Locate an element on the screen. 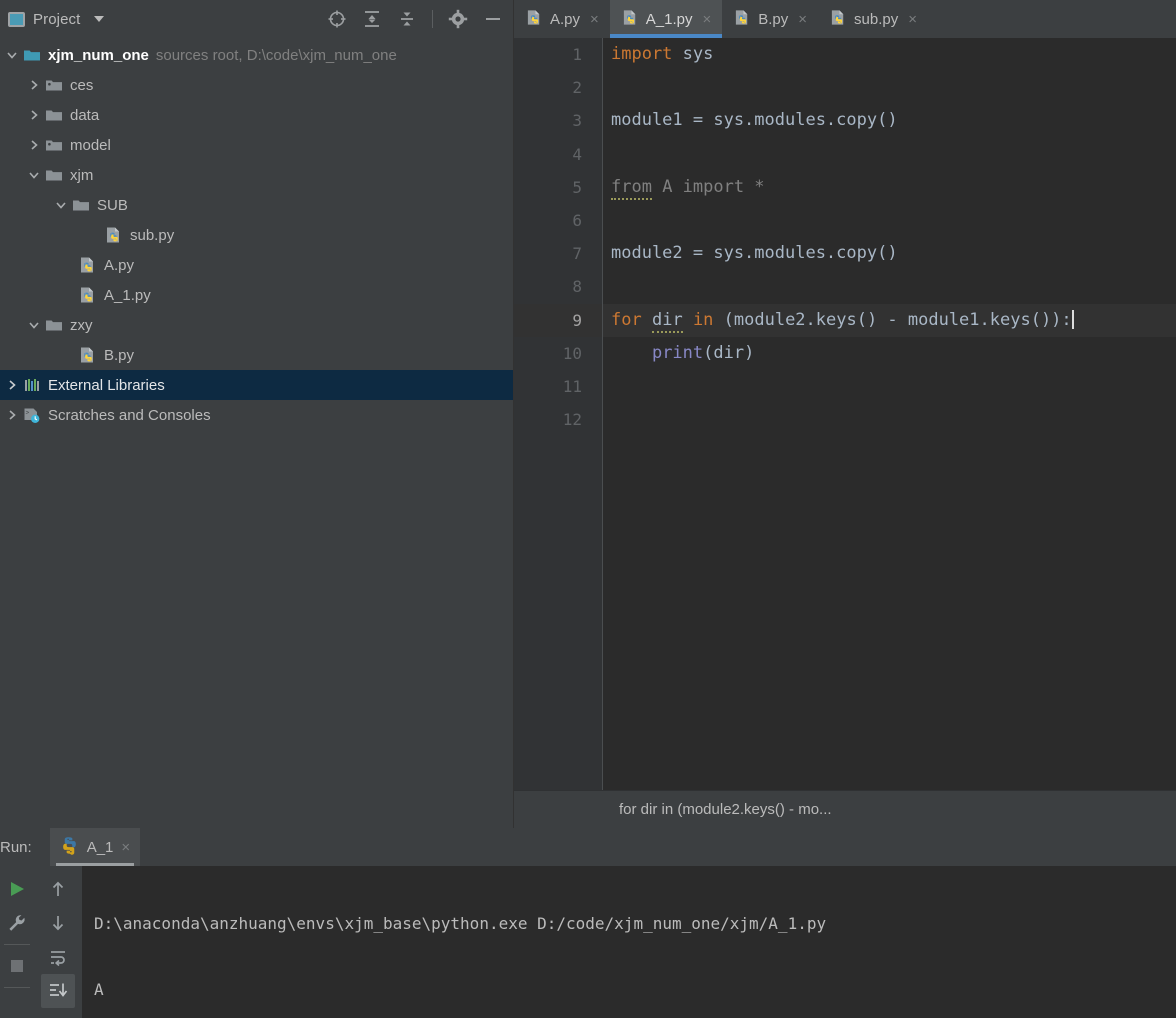 The width and height of the screenshot is (1176, 1018). editor-tab-sub-py: sub.py × is located at coordinates (873, 19).